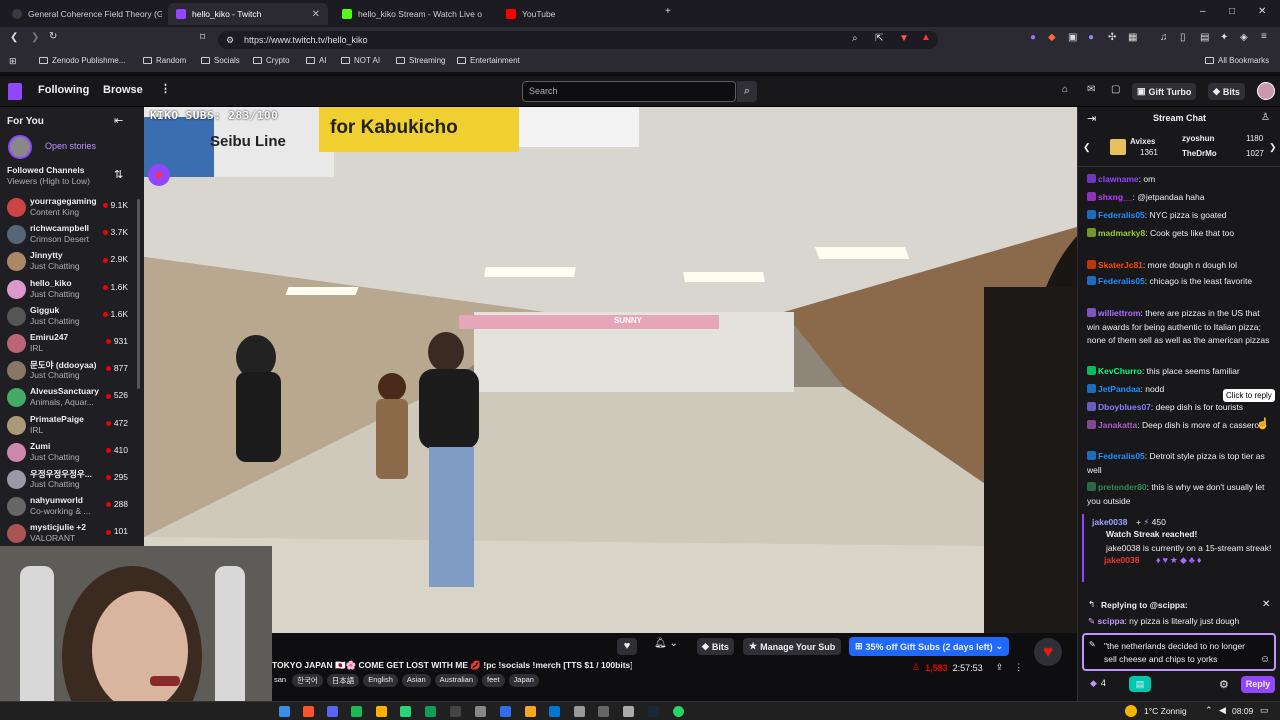 This screenshot has width=1280, height=720. Describe the element at coordinates (1242, 711) in the screenshot. I see `clock: 08:09` at that location.